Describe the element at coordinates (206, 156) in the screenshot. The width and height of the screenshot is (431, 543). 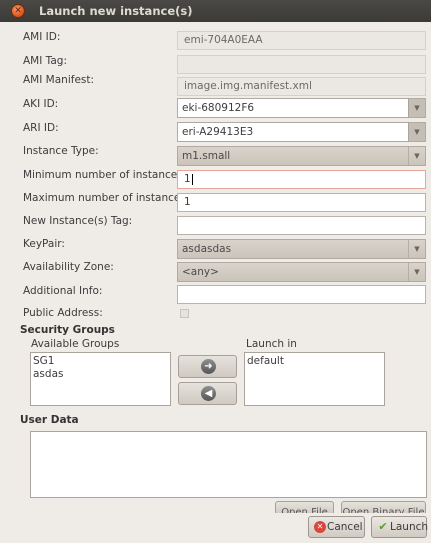
I see `instance-type-value: m1.small` at that location.